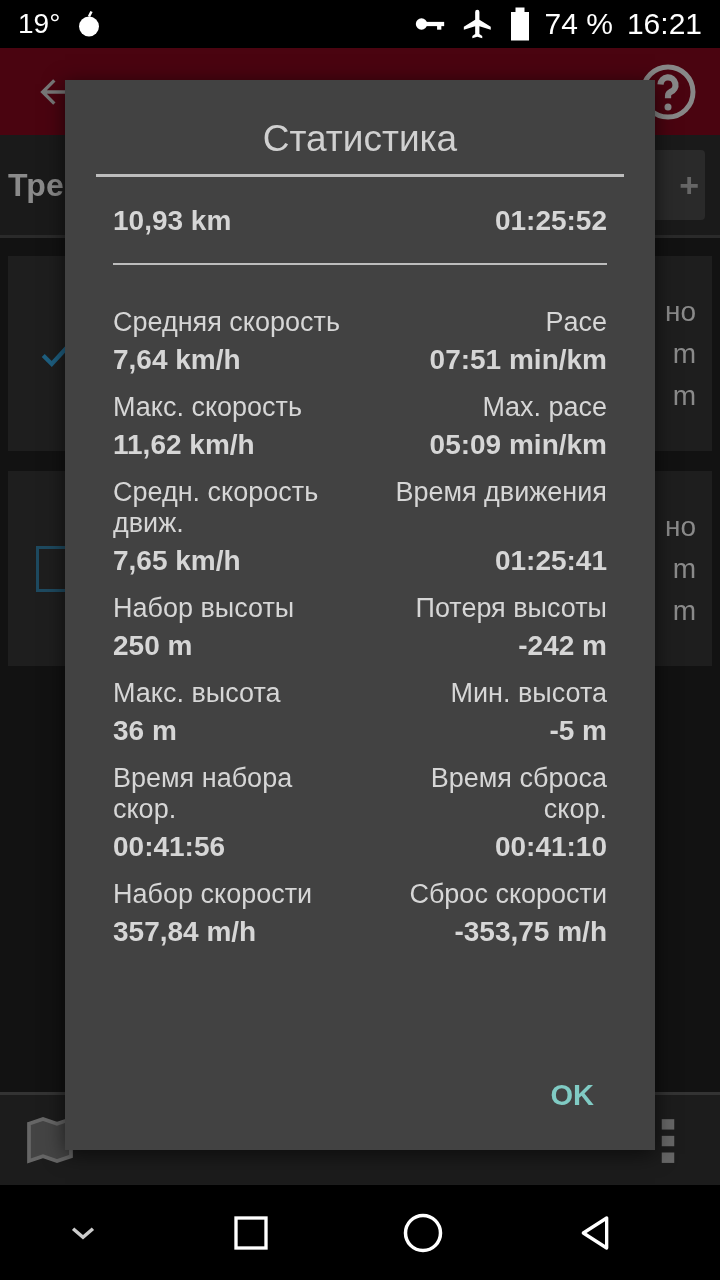  Describe the element at coordinates (153, 646) in the screenshot. I see `stat-value: 250 m` at that location.